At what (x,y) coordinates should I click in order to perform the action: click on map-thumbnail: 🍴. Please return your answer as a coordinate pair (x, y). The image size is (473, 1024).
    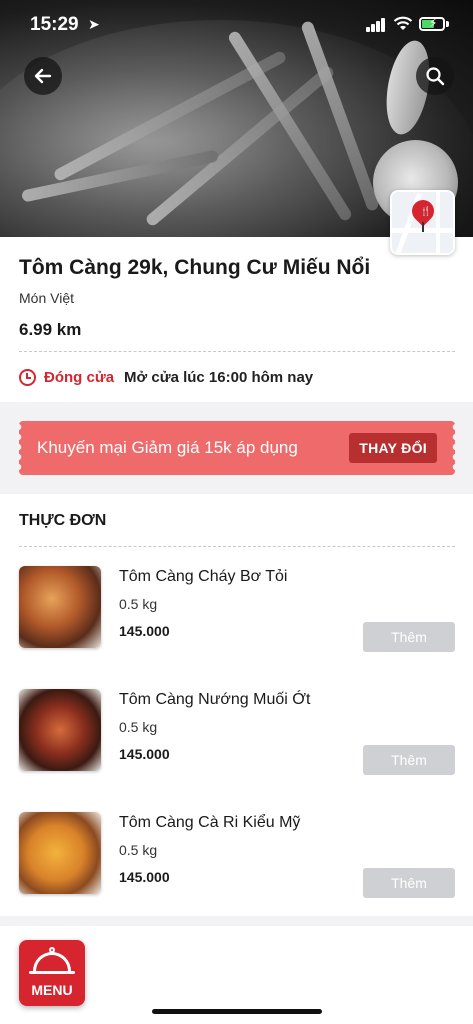
    Looking at the image, I should click on (422, 222).